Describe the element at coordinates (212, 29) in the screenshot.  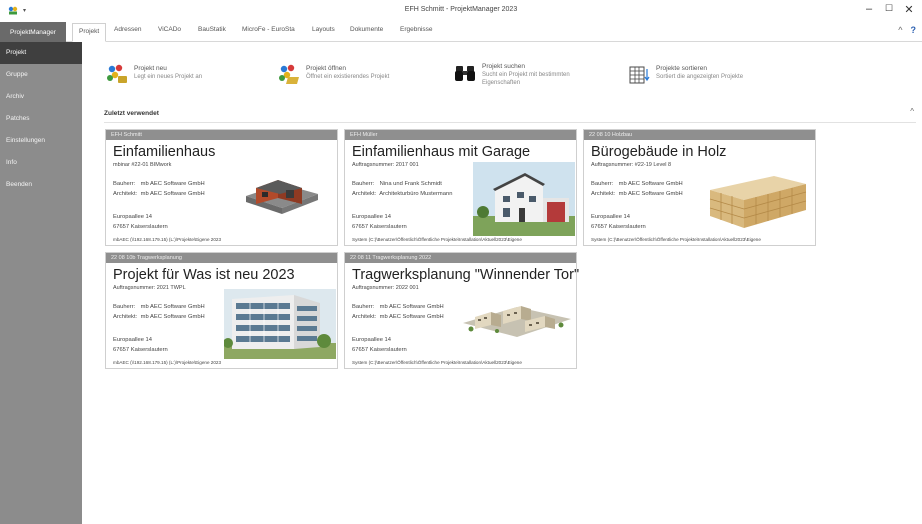
I see `tab-baustatik: BauStatik` at that location.